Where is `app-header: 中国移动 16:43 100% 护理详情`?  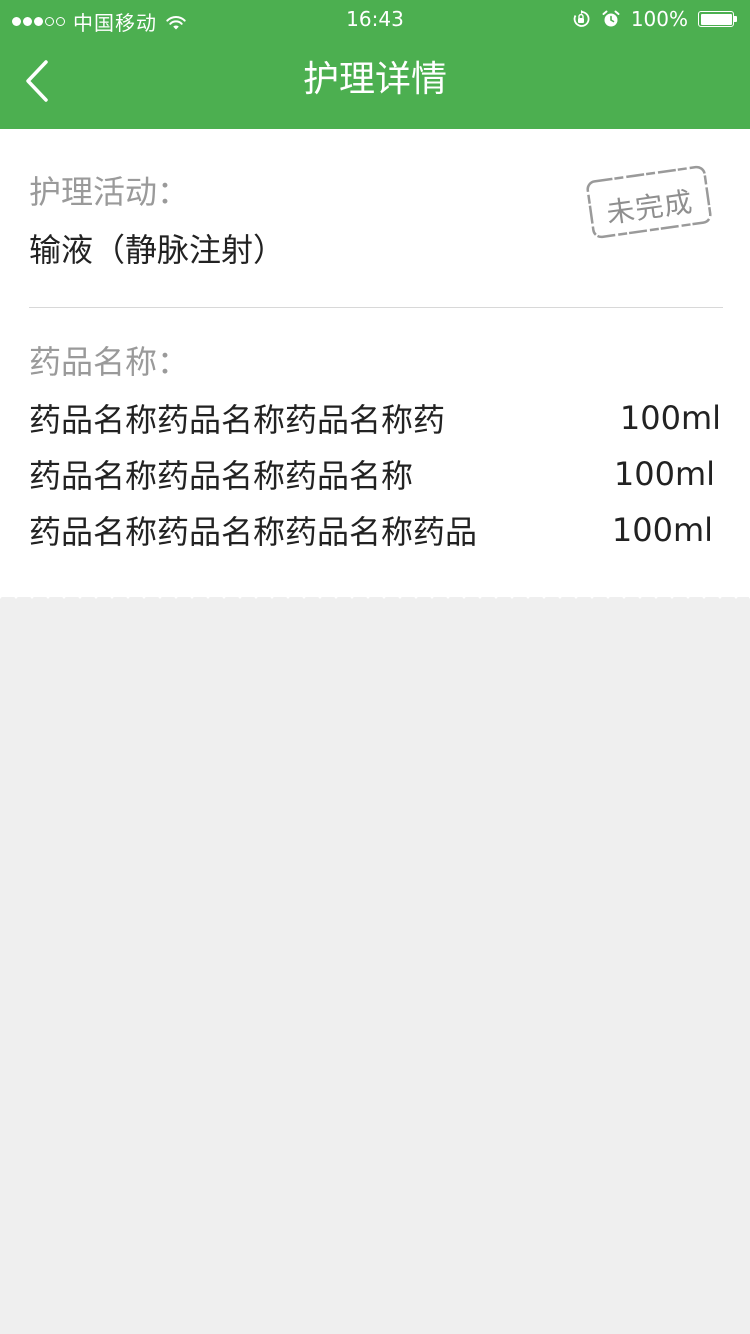 app-header: 中国移动 16:43 100% 护理详情 is located at coordinates (375, 64).